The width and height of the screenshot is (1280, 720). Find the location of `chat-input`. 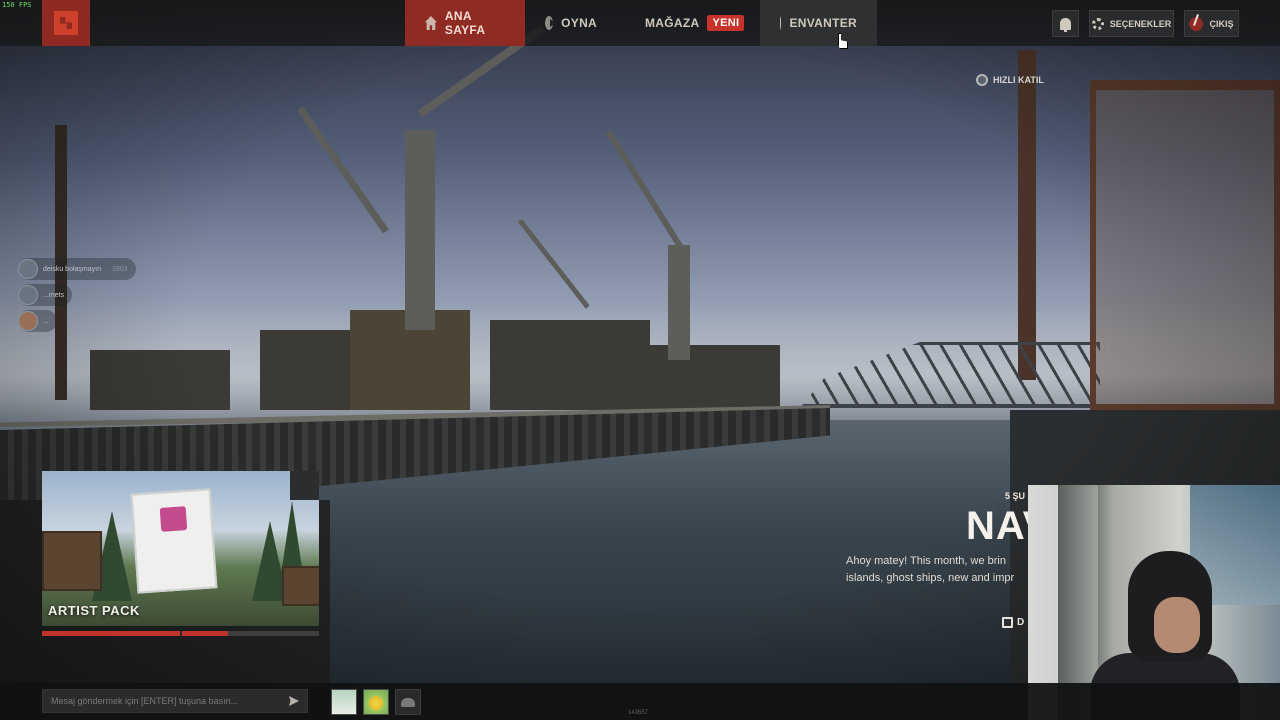

chat-input is located at coordinates (170, 701).